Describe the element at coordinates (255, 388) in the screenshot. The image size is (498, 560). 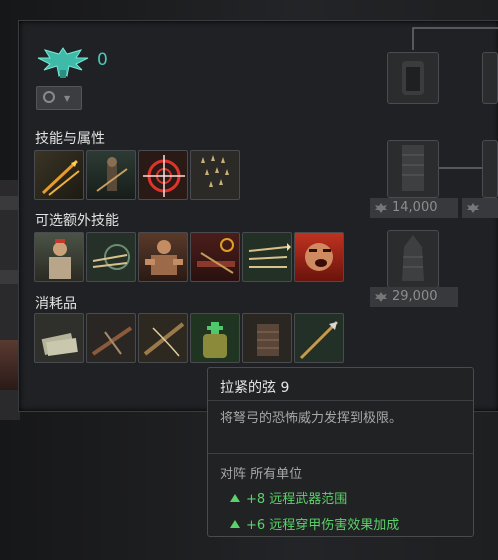
I see `tooltip-title: 拉紧的弦 9` at that location.